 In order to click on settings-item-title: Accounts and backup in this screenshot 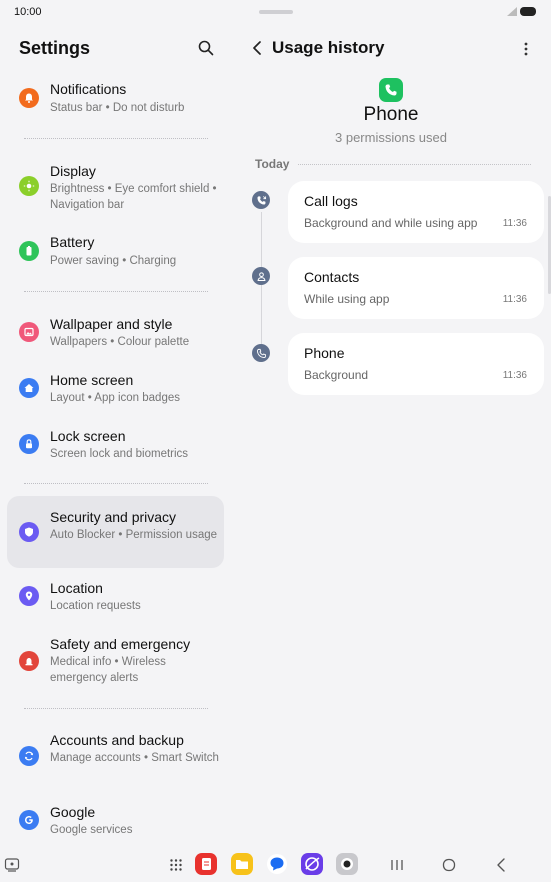, I will do `click(117, 740)`.